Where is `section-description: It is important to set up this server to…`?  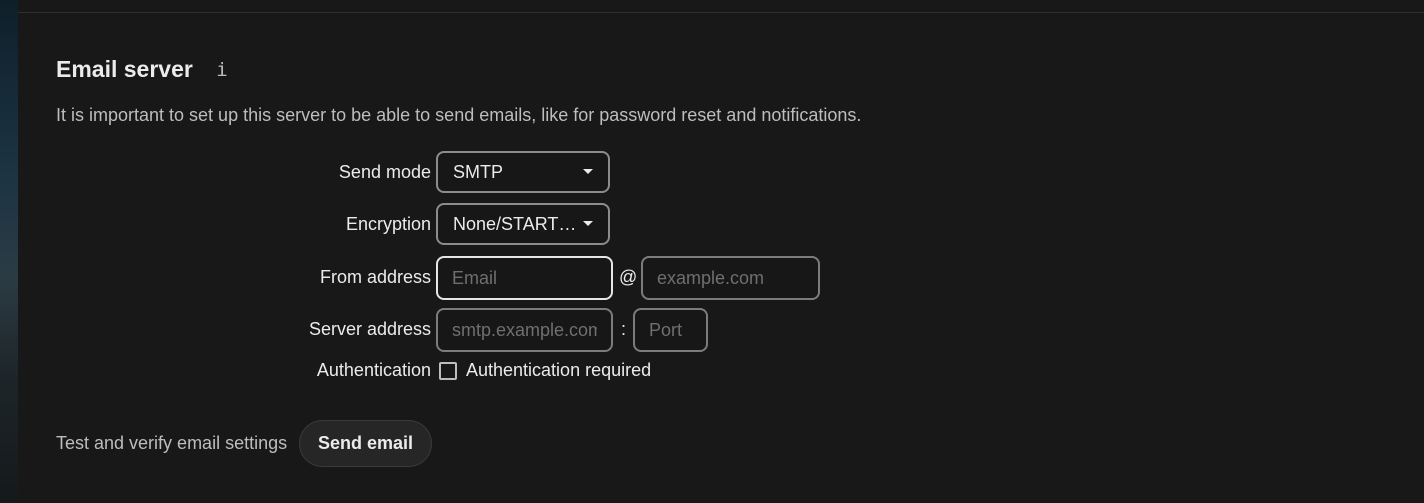 section-description: It is important to set up this server to… is located at coordinates (459, 115).